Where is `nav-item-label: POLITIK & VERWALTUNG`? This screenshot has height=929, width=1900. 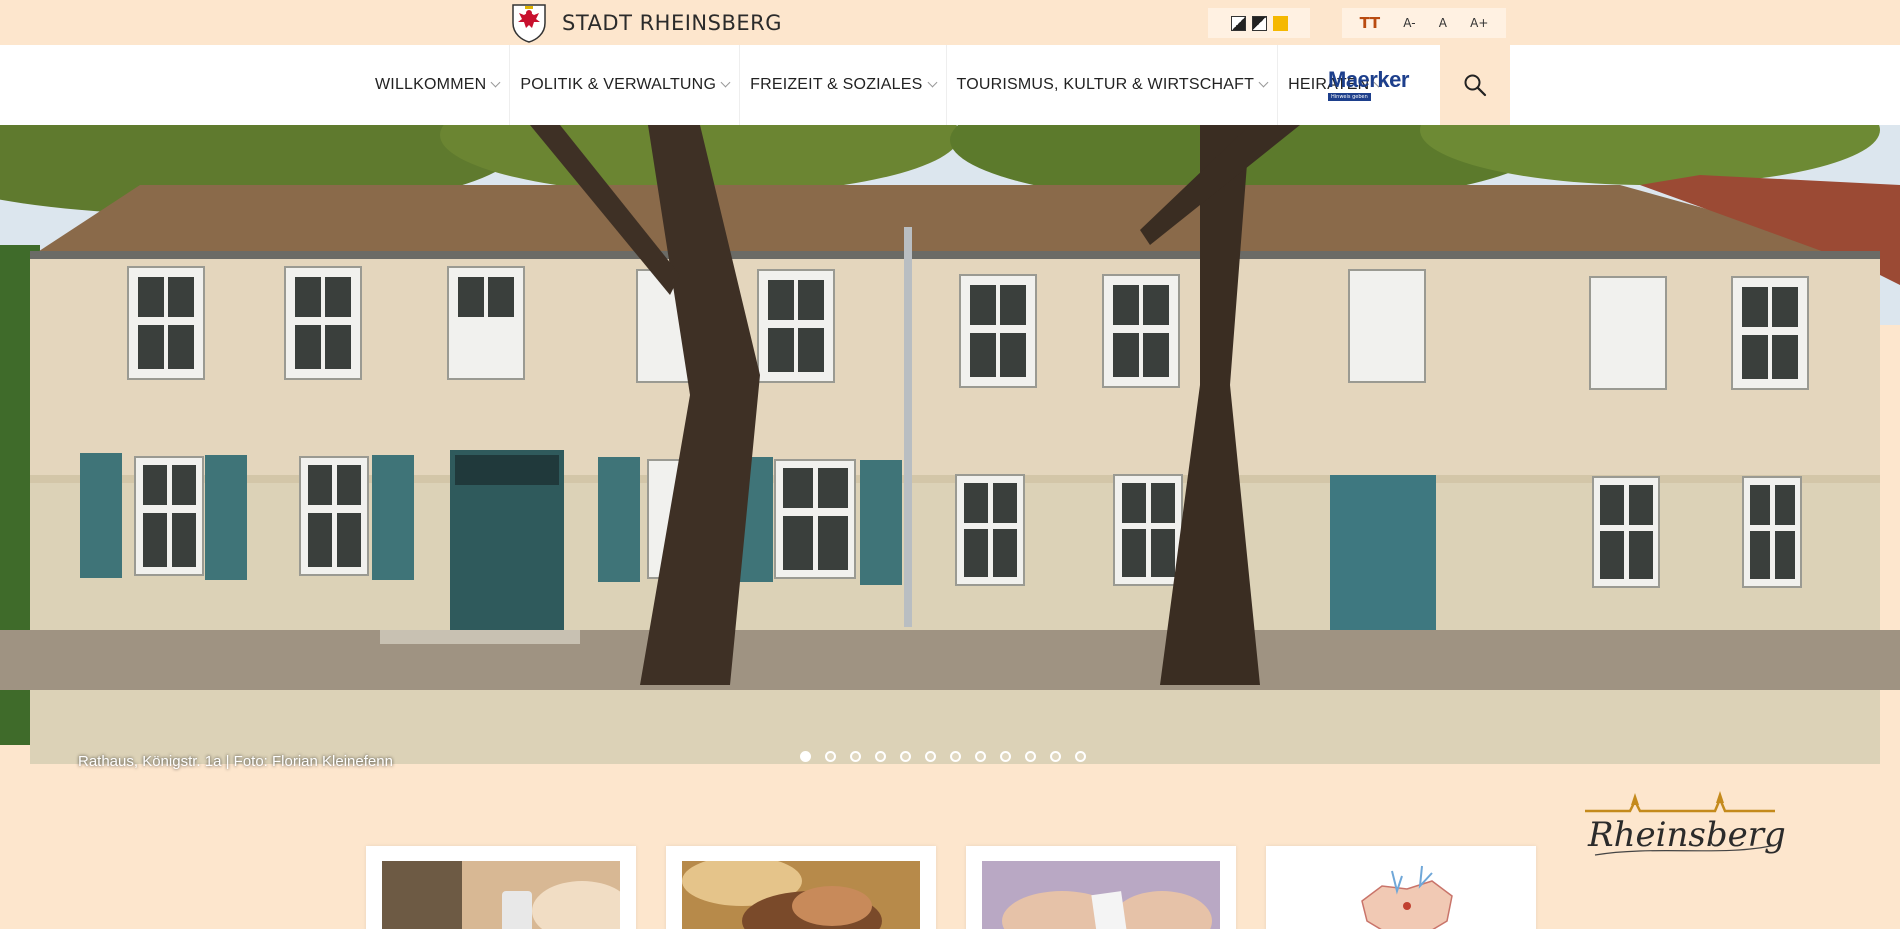 nav-item-label: POLITIK & VERWALTUNG is located at coordinates (618, 84).